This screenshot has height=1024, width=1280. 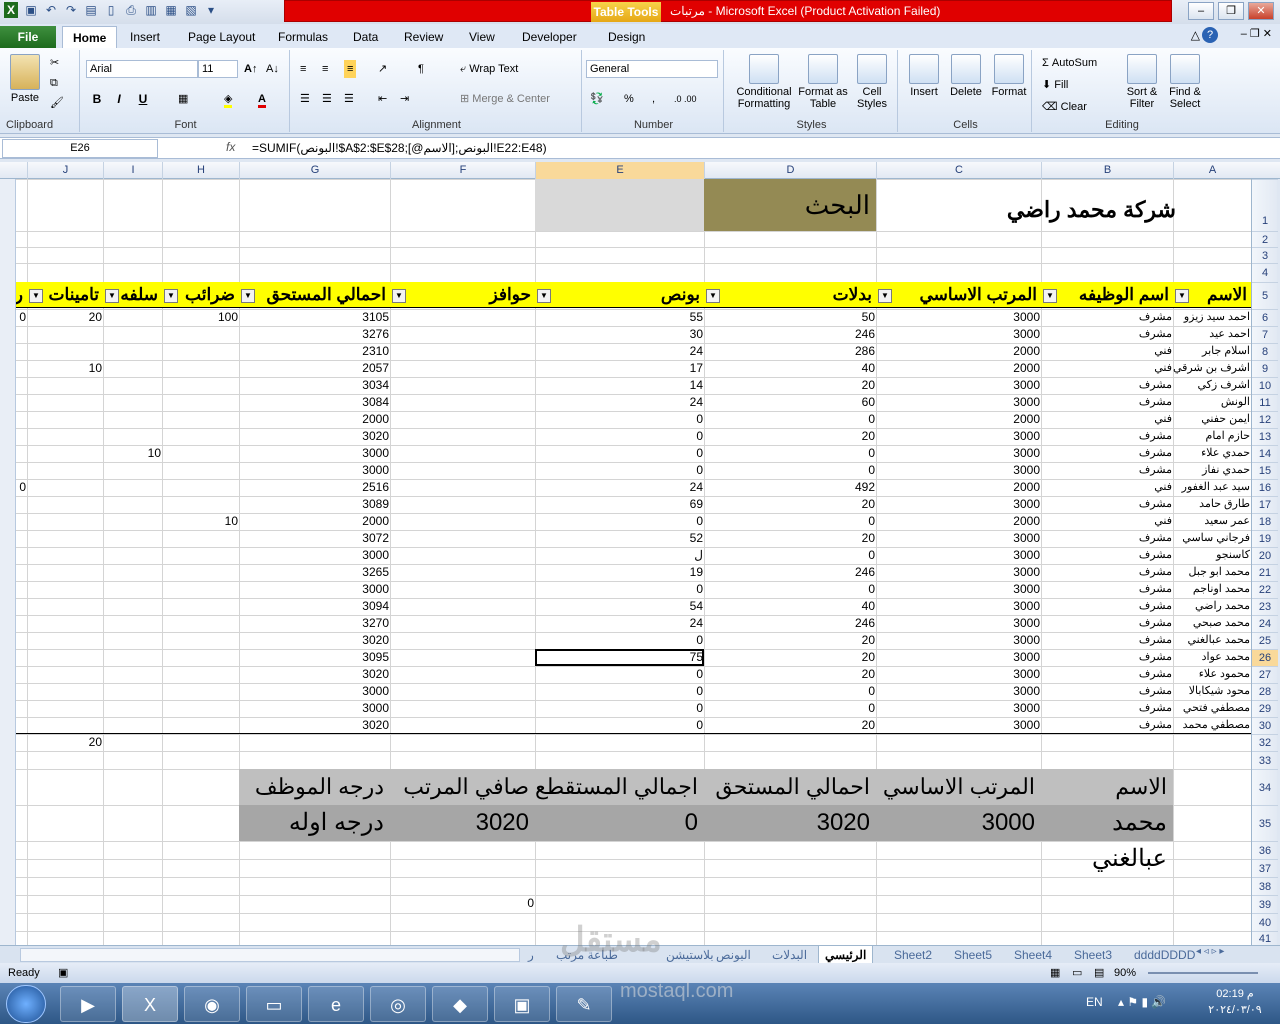 I want to click on row-header-36: 36, so click(x=1265, y=850).